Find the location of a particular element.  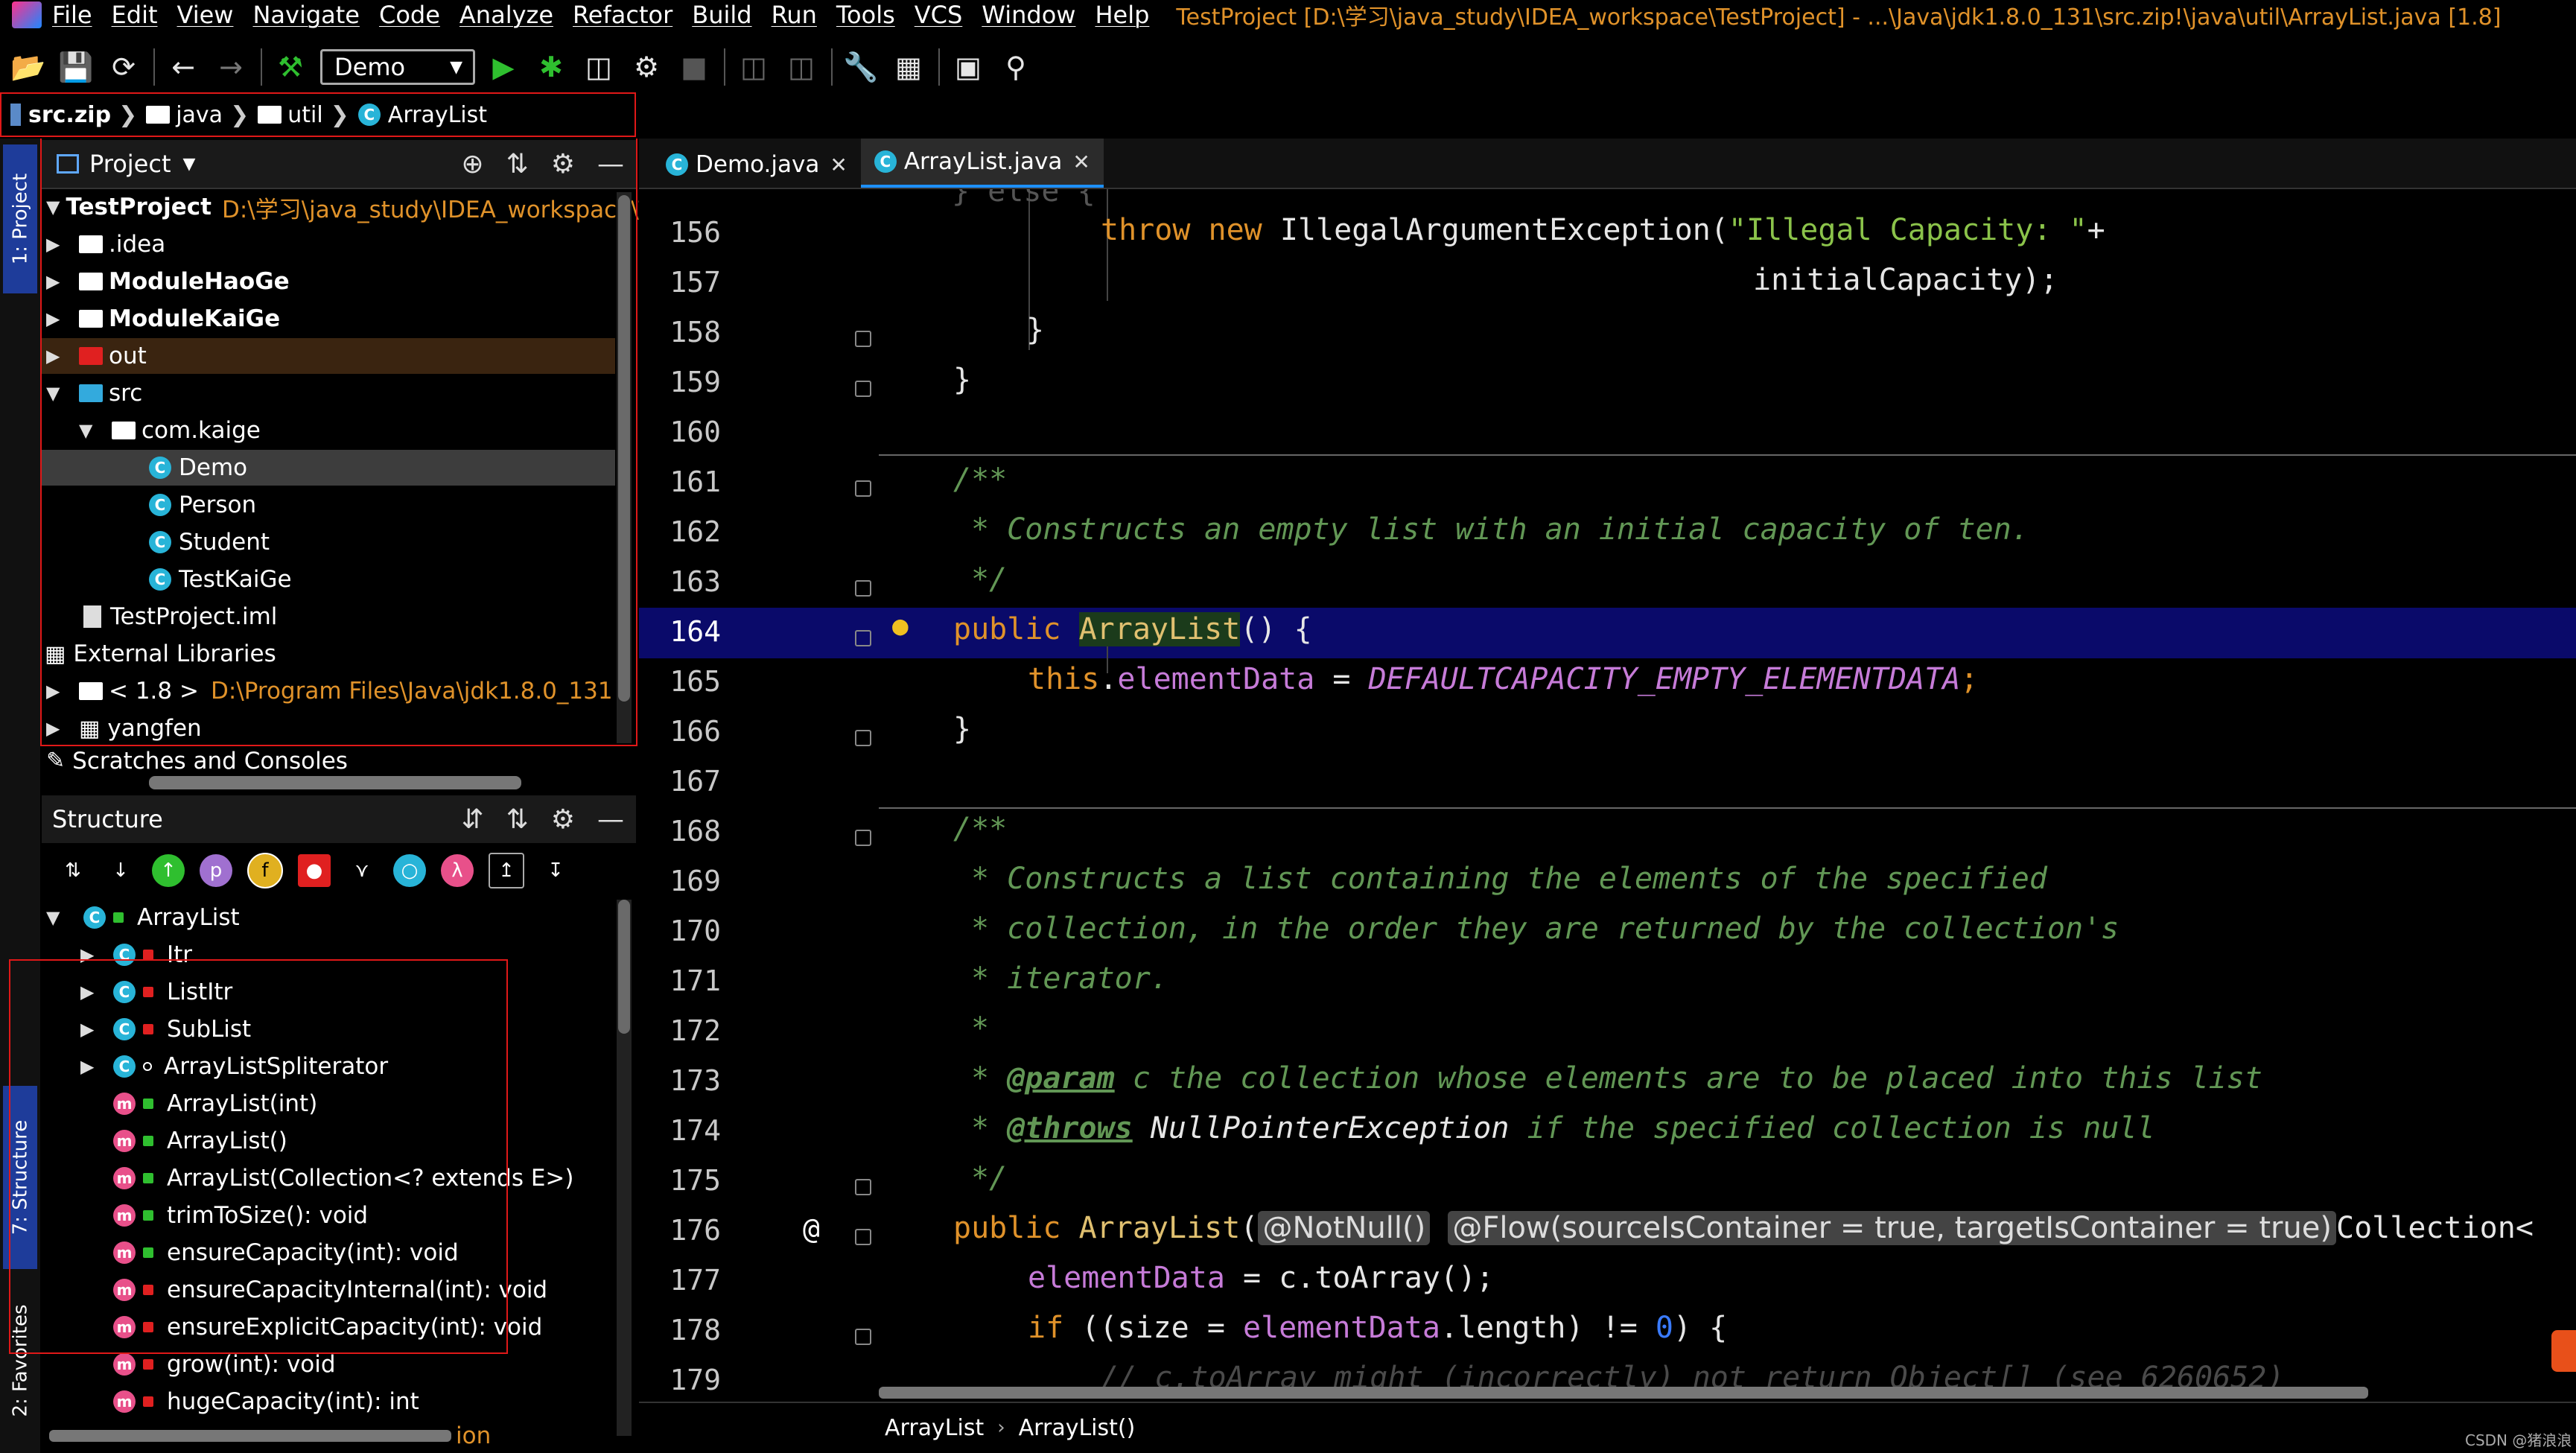

menu-file: File is located at coordinates (72, 15).